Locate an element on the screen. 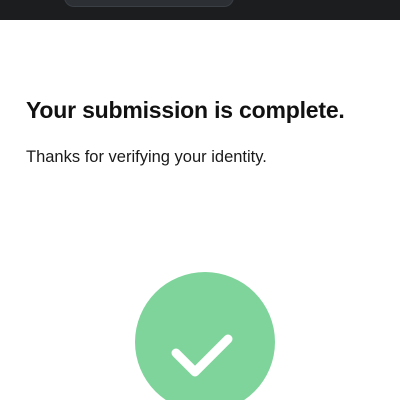  check-icon is located at coordinates (202, 355).